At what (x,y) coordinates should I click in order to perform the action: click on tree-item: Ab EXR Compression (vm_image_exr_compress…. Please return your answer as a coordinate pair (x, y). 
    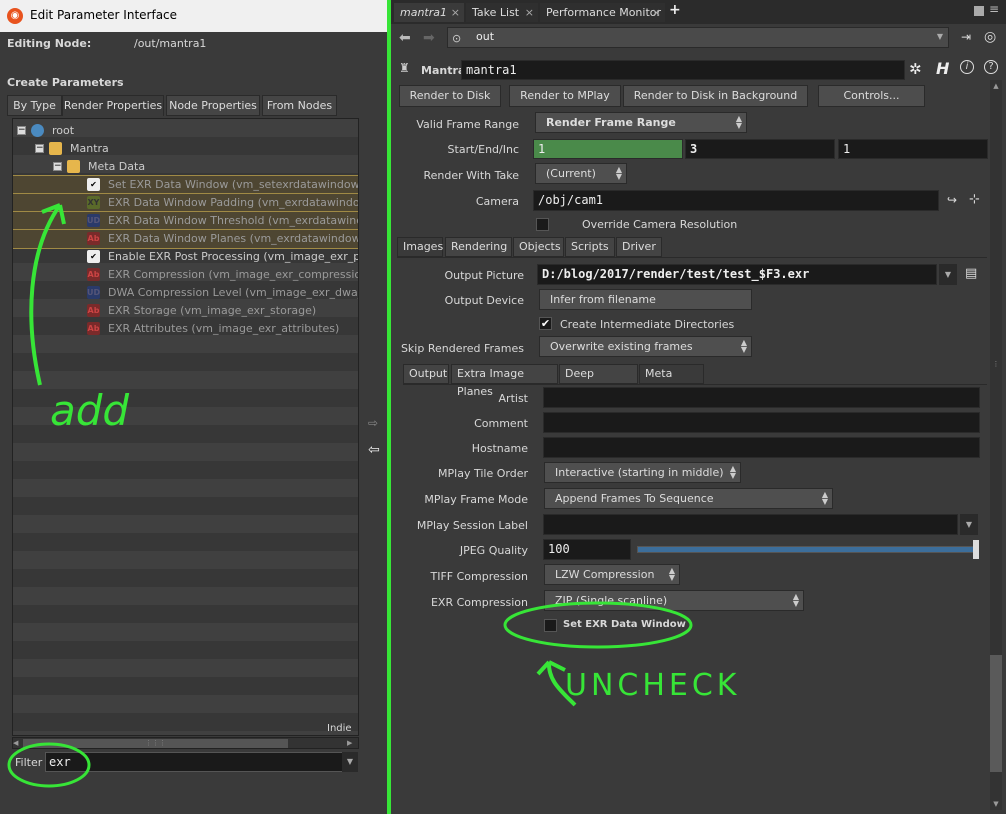
    Looking at the image, I should click on (185, 275).